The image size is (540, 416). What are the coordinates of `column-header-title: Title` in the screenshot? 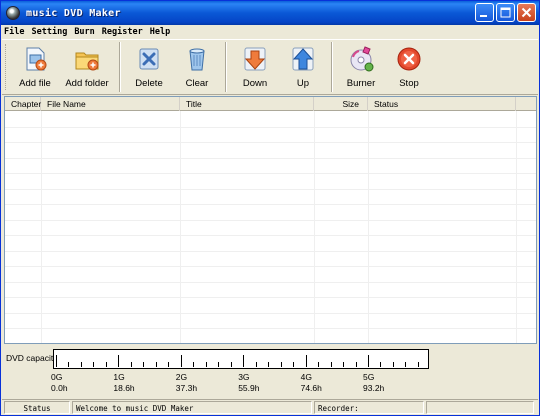 It's located at (247, 104).